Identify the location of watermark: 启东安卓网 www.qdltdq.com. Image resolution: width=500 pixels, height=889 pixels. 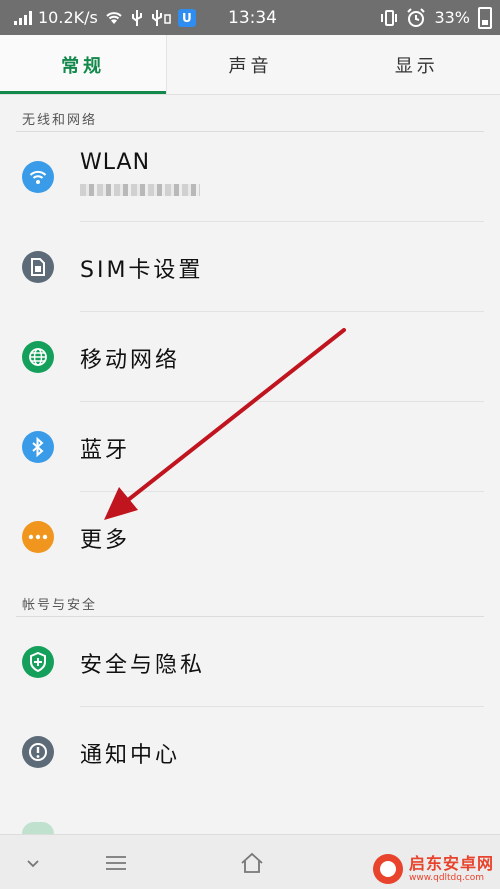
(433, 869).